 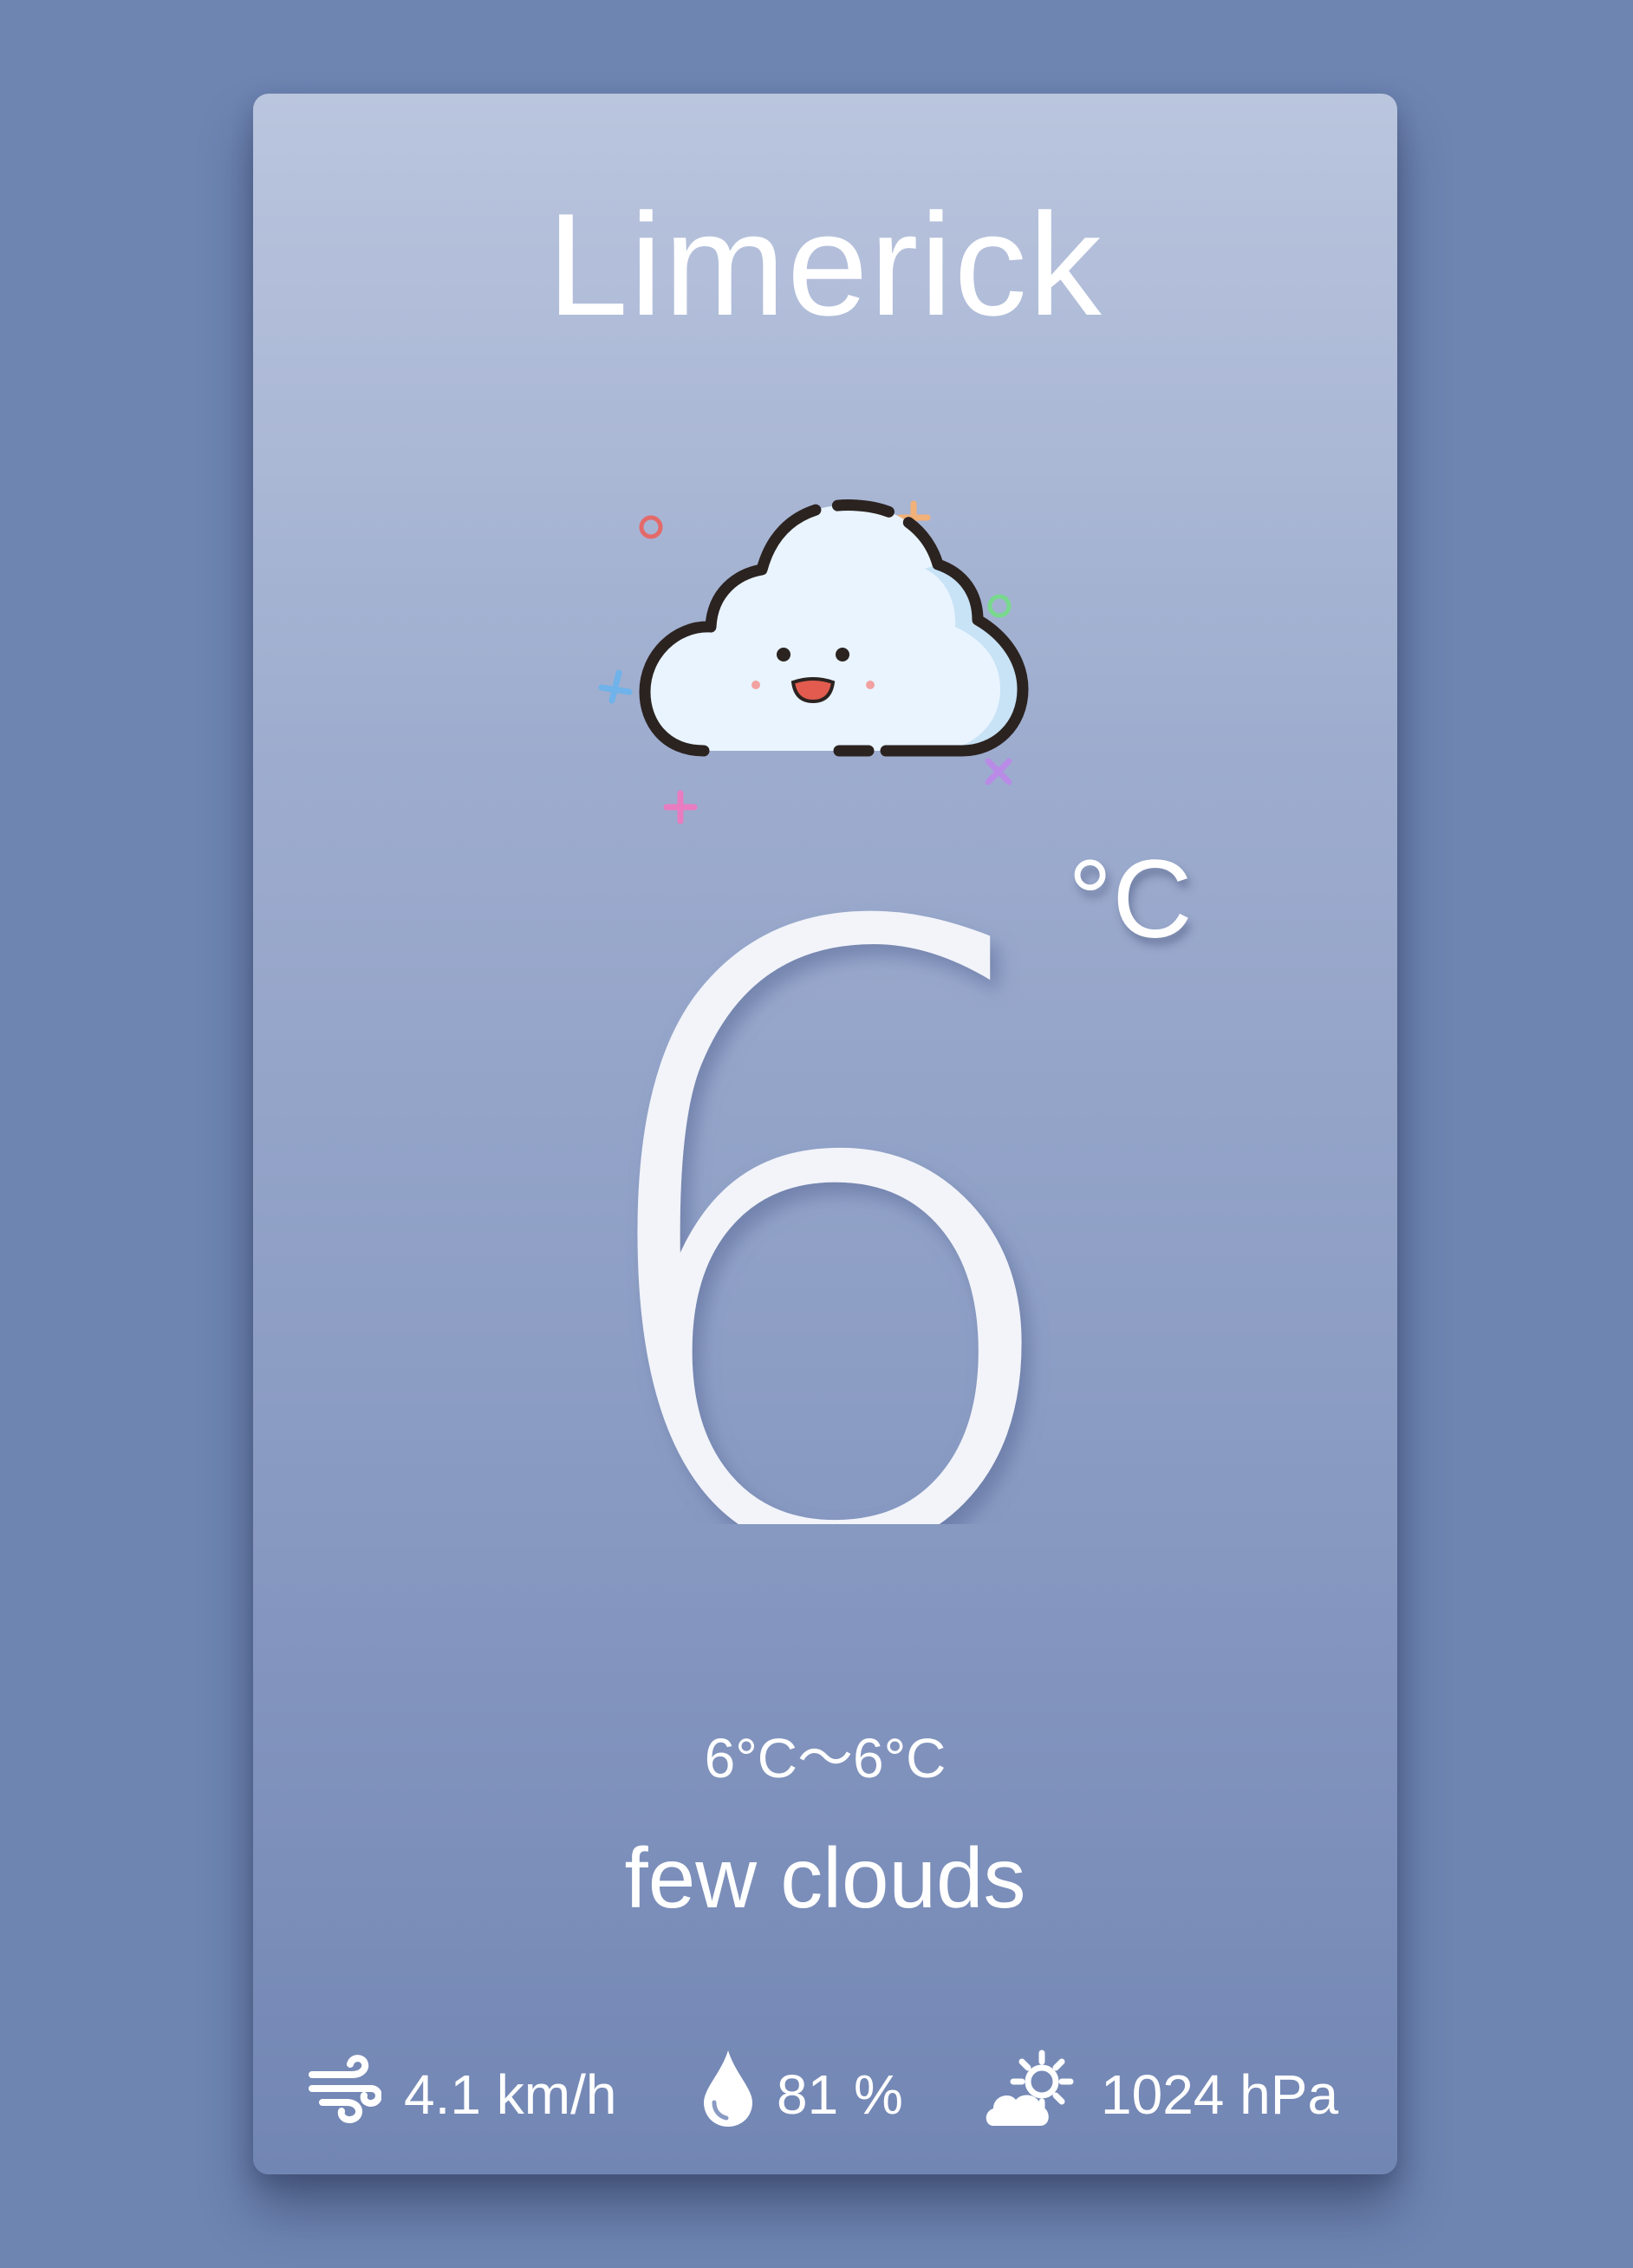 I want to click on weather-stats: 4.1 km/h 81 % 1024 hPa, so click(x=825, y=2093).